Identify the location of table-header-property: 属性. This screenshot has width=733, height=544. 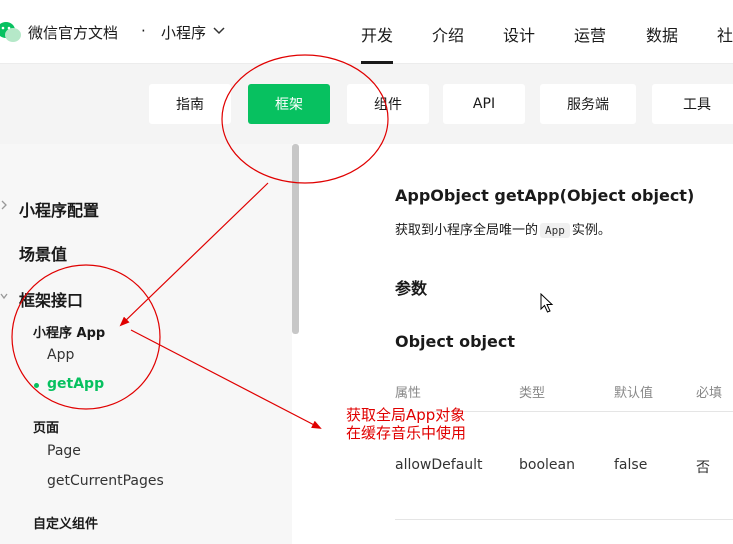
(408, 393).